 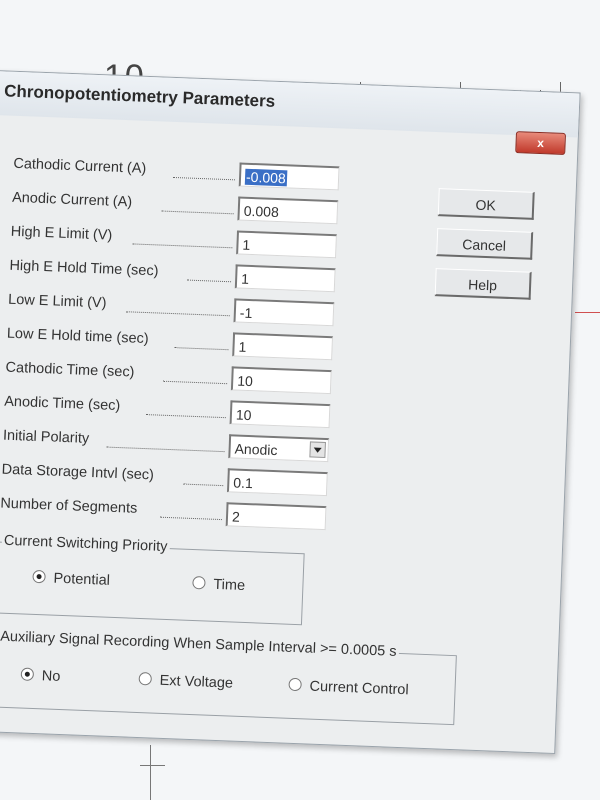 I want to click on param-label: Anodic Current (A), so click(x=72, y=200).